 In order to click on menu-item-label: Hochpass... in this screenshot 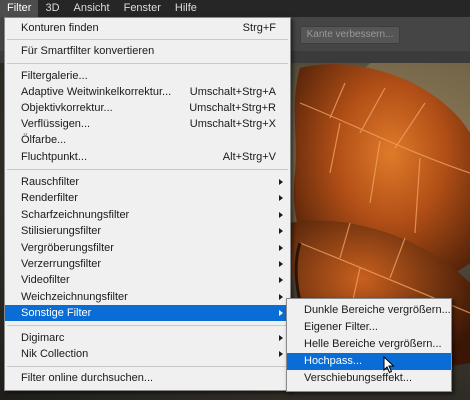, I will do `click(333, 361)`.